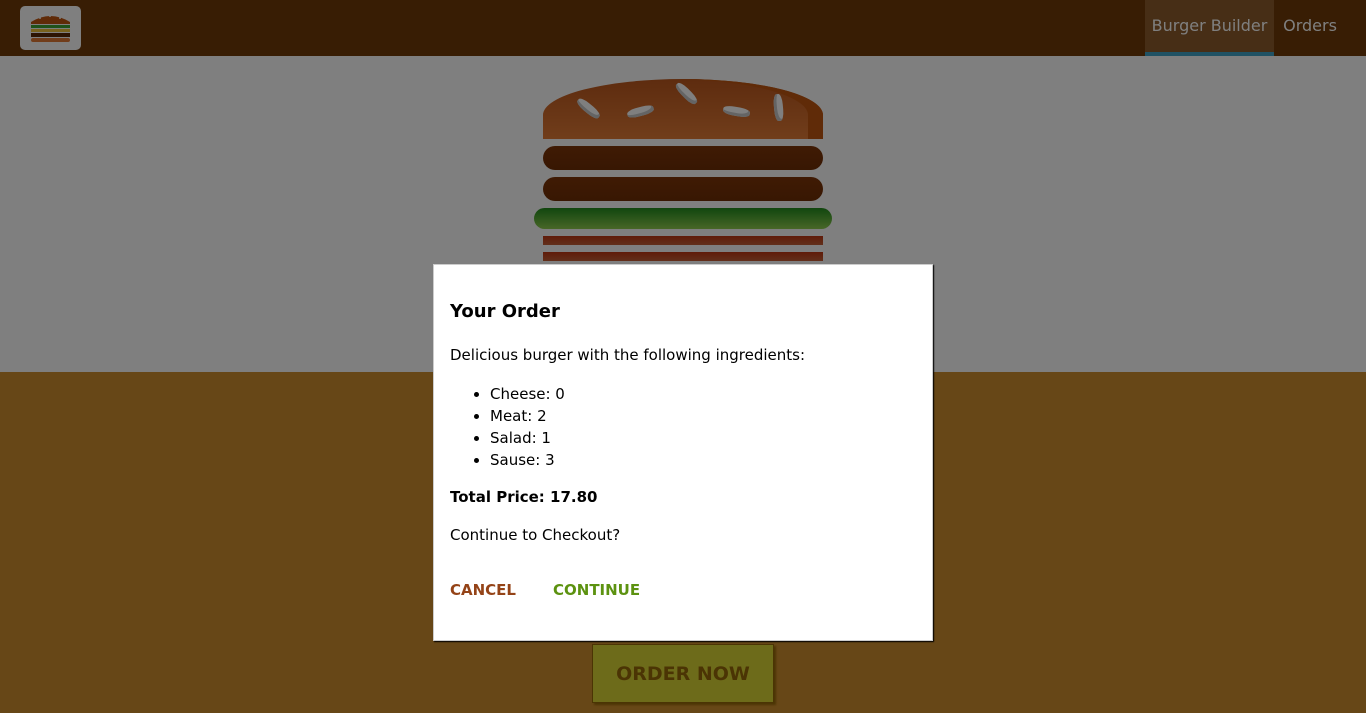 This screenshot has width=1366, height=713. What do you see at coordinates (527, 394) in the screenshot?
I see `ingredient-item-cheese: Cheese: 0` at bounding box center [527, 394].